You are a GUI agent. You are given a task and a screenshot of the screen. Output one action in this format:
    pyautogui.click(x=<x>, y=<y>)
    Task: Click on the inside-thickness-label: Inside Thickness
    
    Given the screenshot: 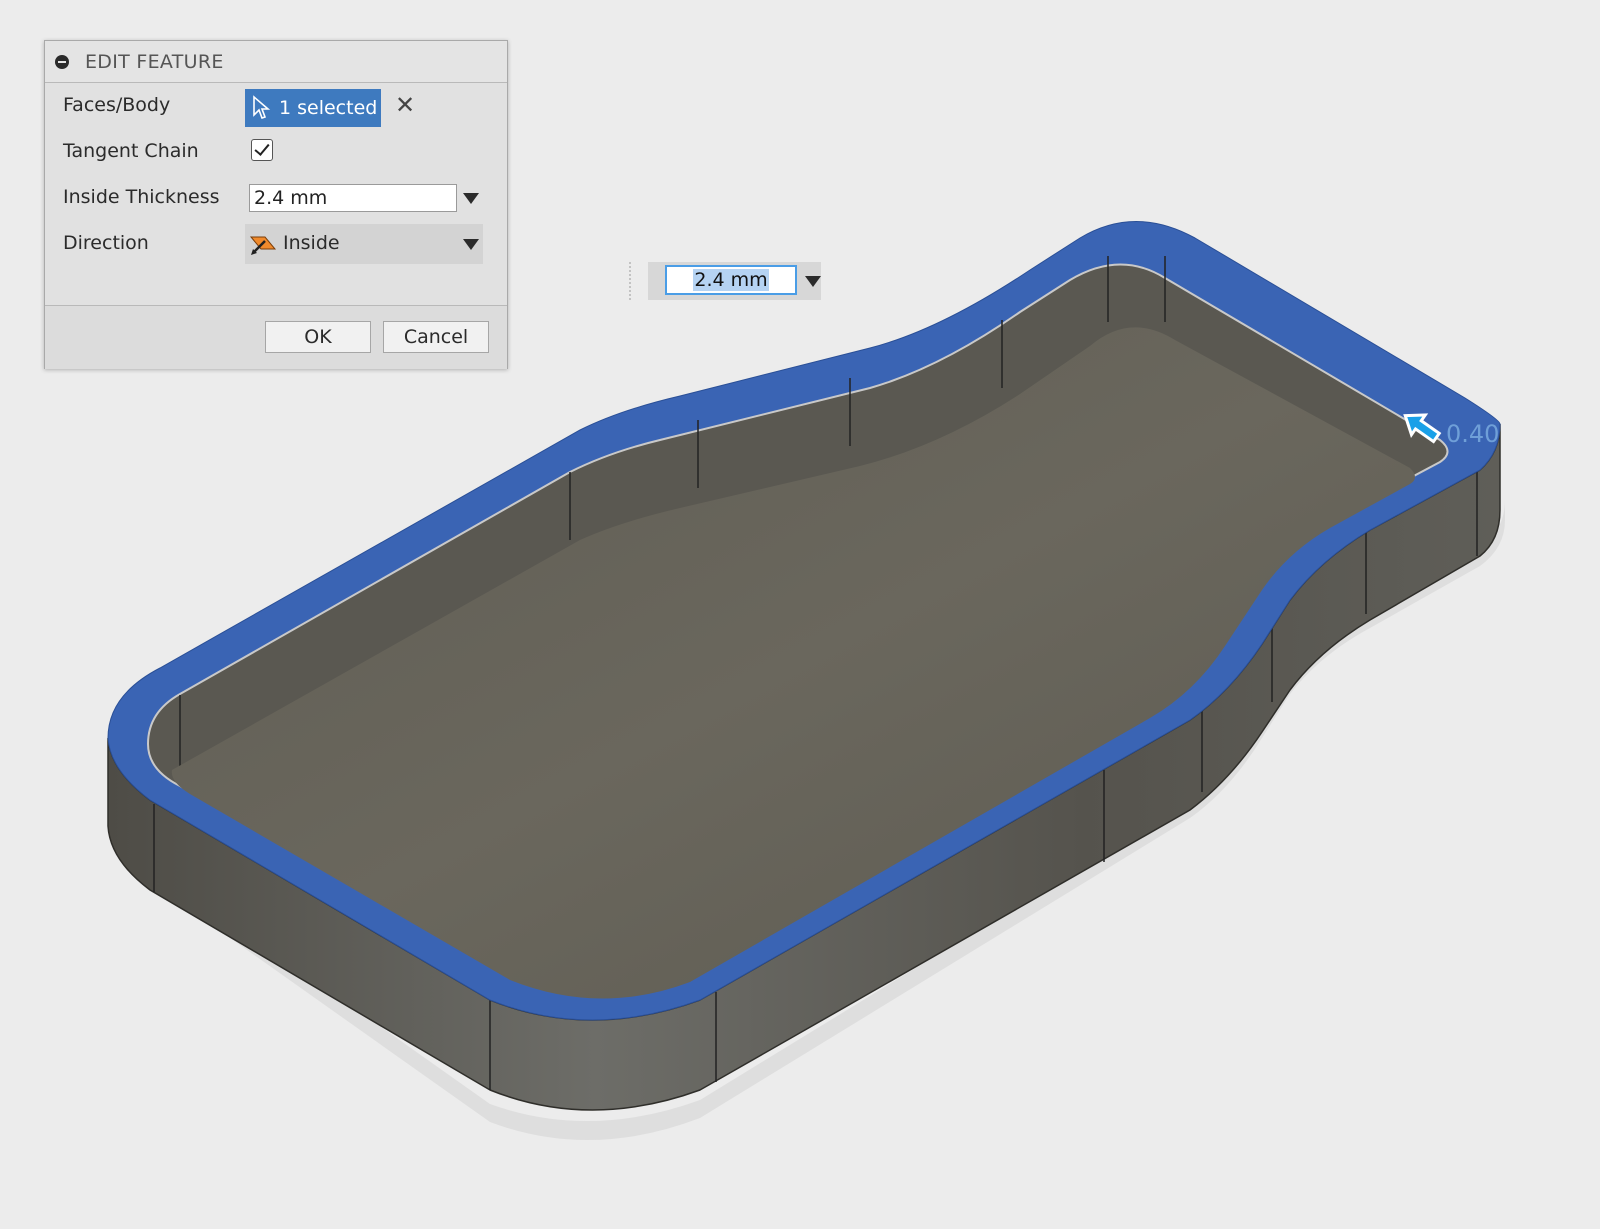 What is the action you would take?
    pyautogui.click(x=141, y=197)
    